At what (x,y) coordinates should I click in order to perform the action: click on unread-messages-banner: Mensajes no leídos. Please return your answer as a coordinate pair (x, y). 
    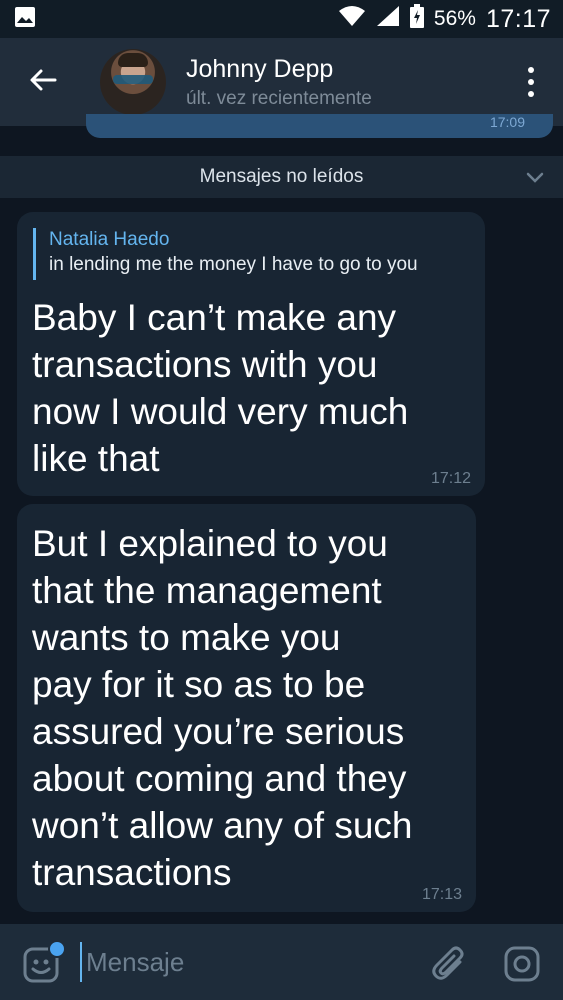
    Looking at the image, I should click on (281, 177).